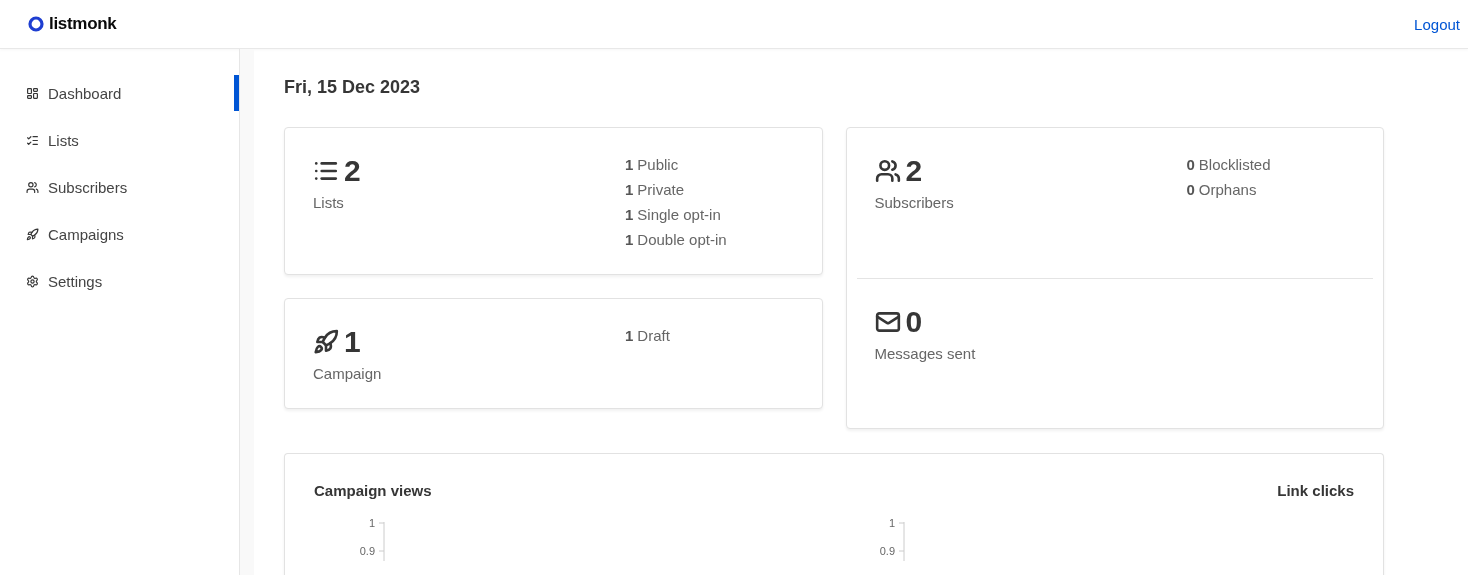 Image resolution: width=1468 pixels, height=575 pixels. I want to click on stat-count: 1, so click(352, 342).